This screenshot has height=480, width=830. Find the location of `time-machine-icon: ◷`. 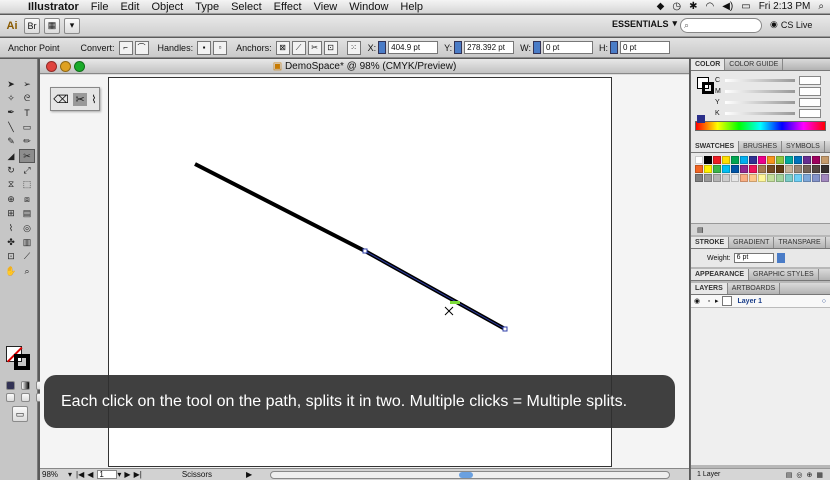

time-machine-icon: ◷ is located at coordinates (676, 6).